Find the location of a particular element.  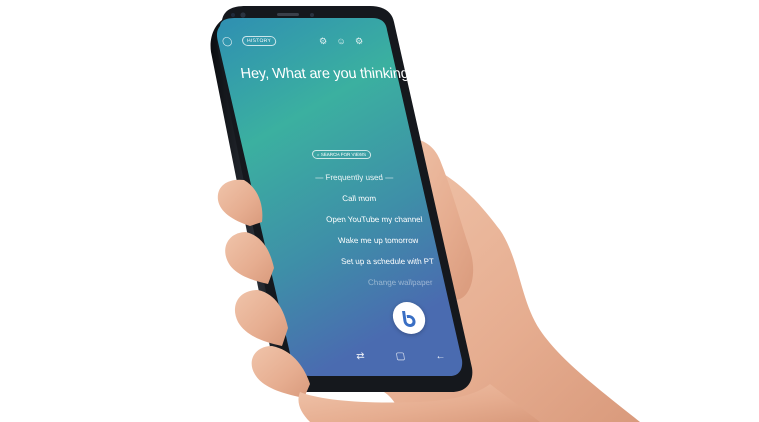

settings-icon: ⚙ is located at coordinates (322, 41).